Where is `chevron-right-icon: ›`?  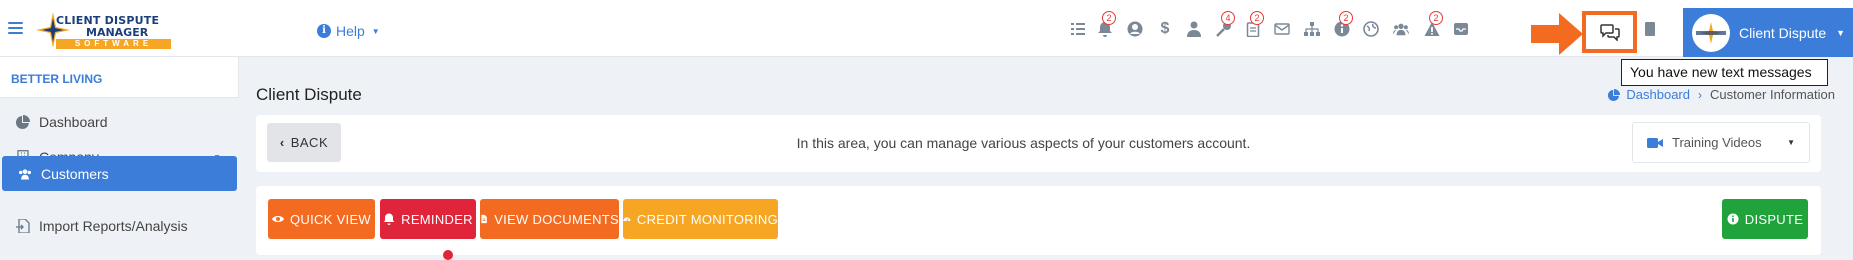
chevron-right-icon: › is located at coordinates (1700, 94).